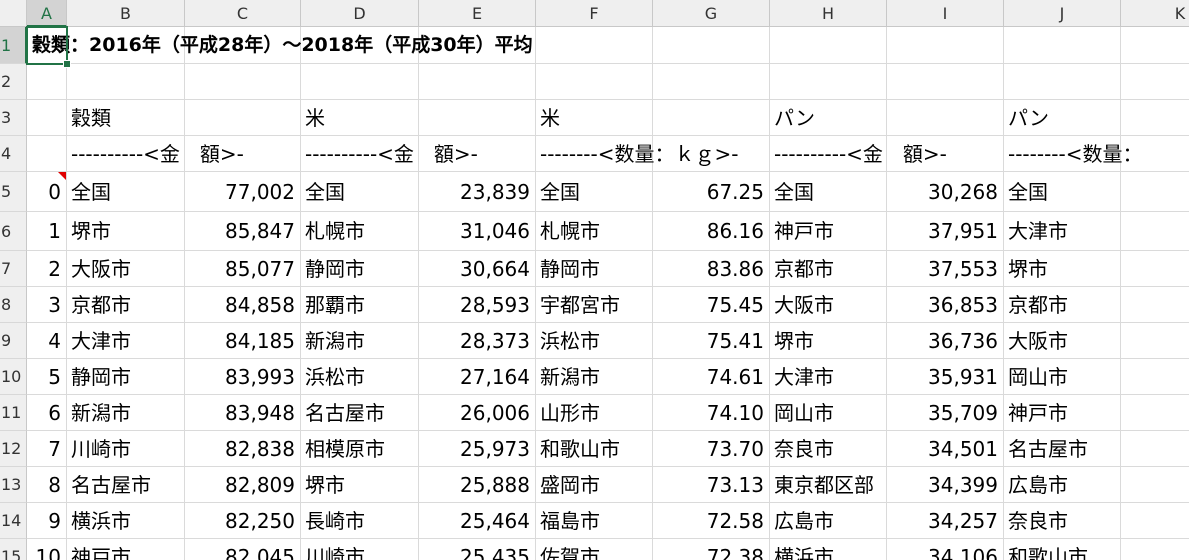 Image resolution: width=1189 pixels, height=560 pixels. What do you see at coordinates (243, 413) in the screenshot?
I see `value-cell: 83,948` at bounding box center [243, 413].